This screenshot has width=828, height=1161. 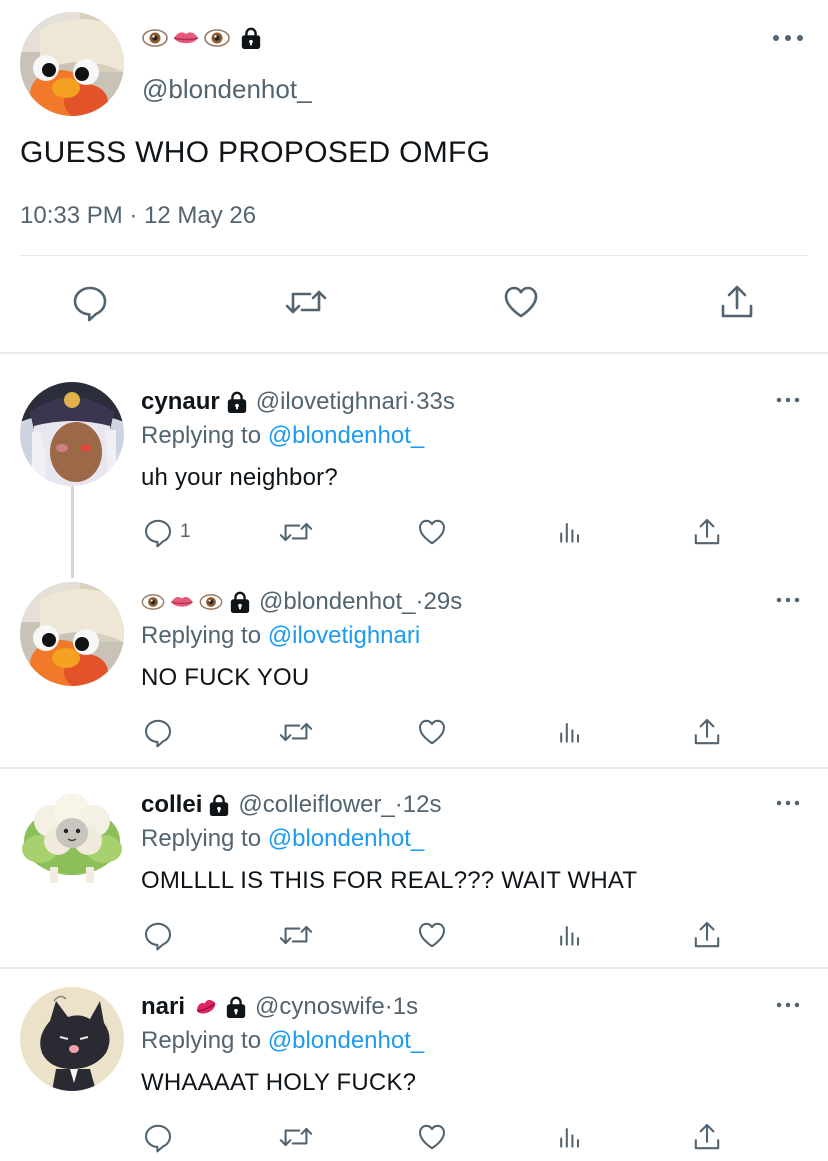 What do you see at coordinates (171, 805) in the screenshot?
I see `display-name: collei` at bounding box center [171, 805].